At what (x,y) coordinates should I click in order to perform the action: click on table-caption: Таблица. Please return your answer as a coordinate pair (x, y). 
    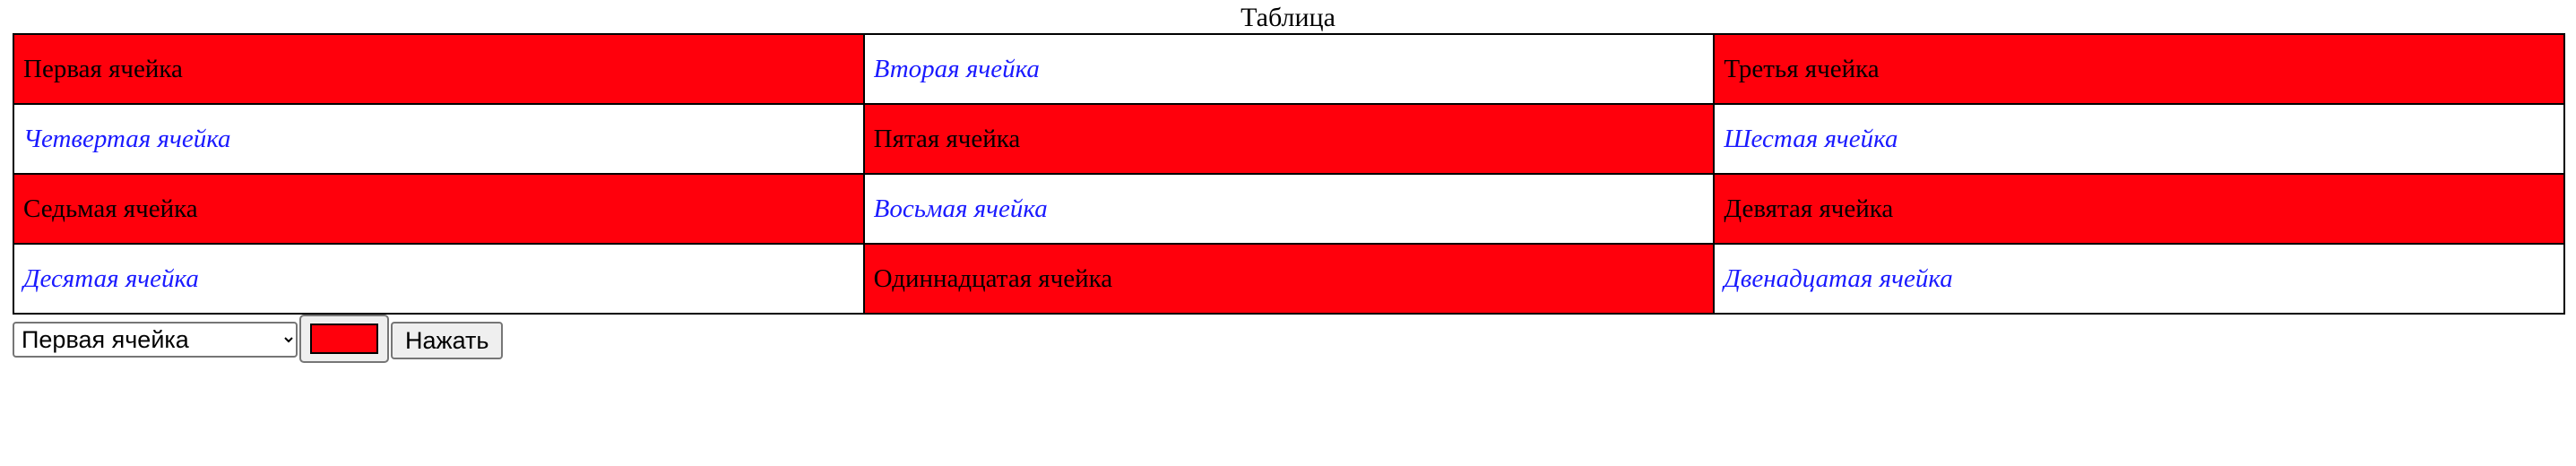
    Looking at the image, I should click on (1288, 17).